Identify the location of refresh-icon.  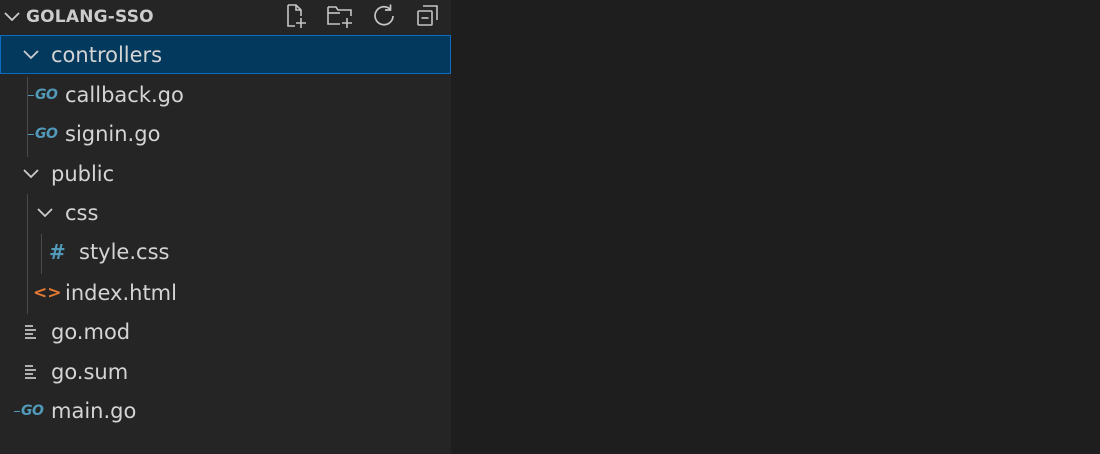
(384, 16).